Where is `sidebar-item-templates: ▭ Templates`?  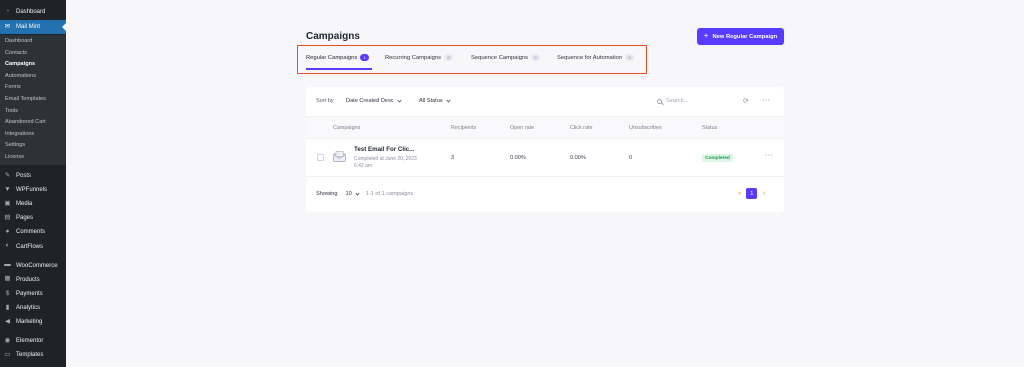 sidebar-item-templates: ▭ Templates is located at coordinates (33, 355).